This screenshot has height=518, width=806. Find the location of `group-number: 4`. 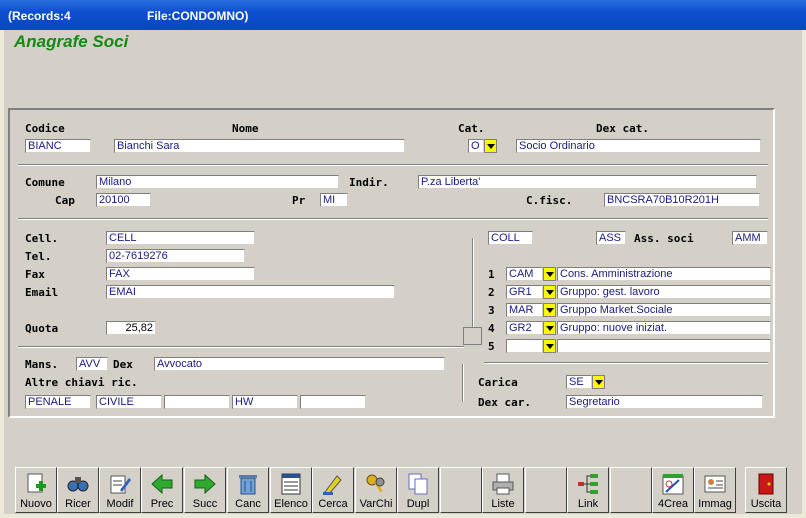

group-number: 4 is located at coordinates (491, 328).